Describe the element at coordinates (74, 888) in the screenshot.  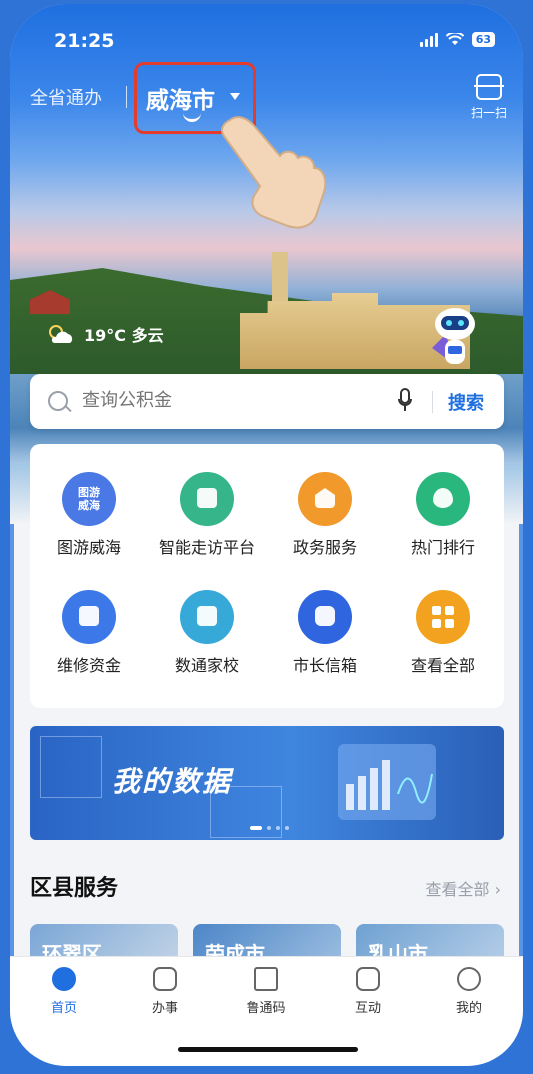
I see `district-section-title: 区县服务` at that location.